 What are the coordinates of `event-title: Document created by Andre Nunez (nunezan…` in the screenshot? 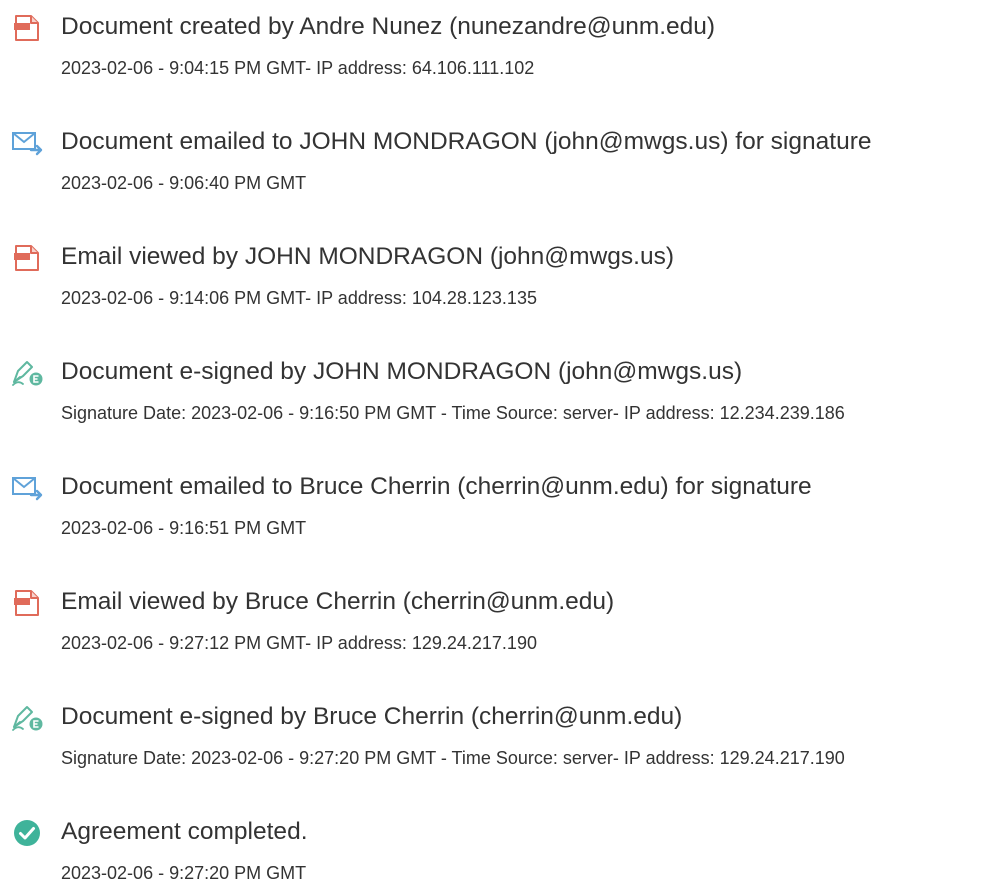 It's located at (388, 26).